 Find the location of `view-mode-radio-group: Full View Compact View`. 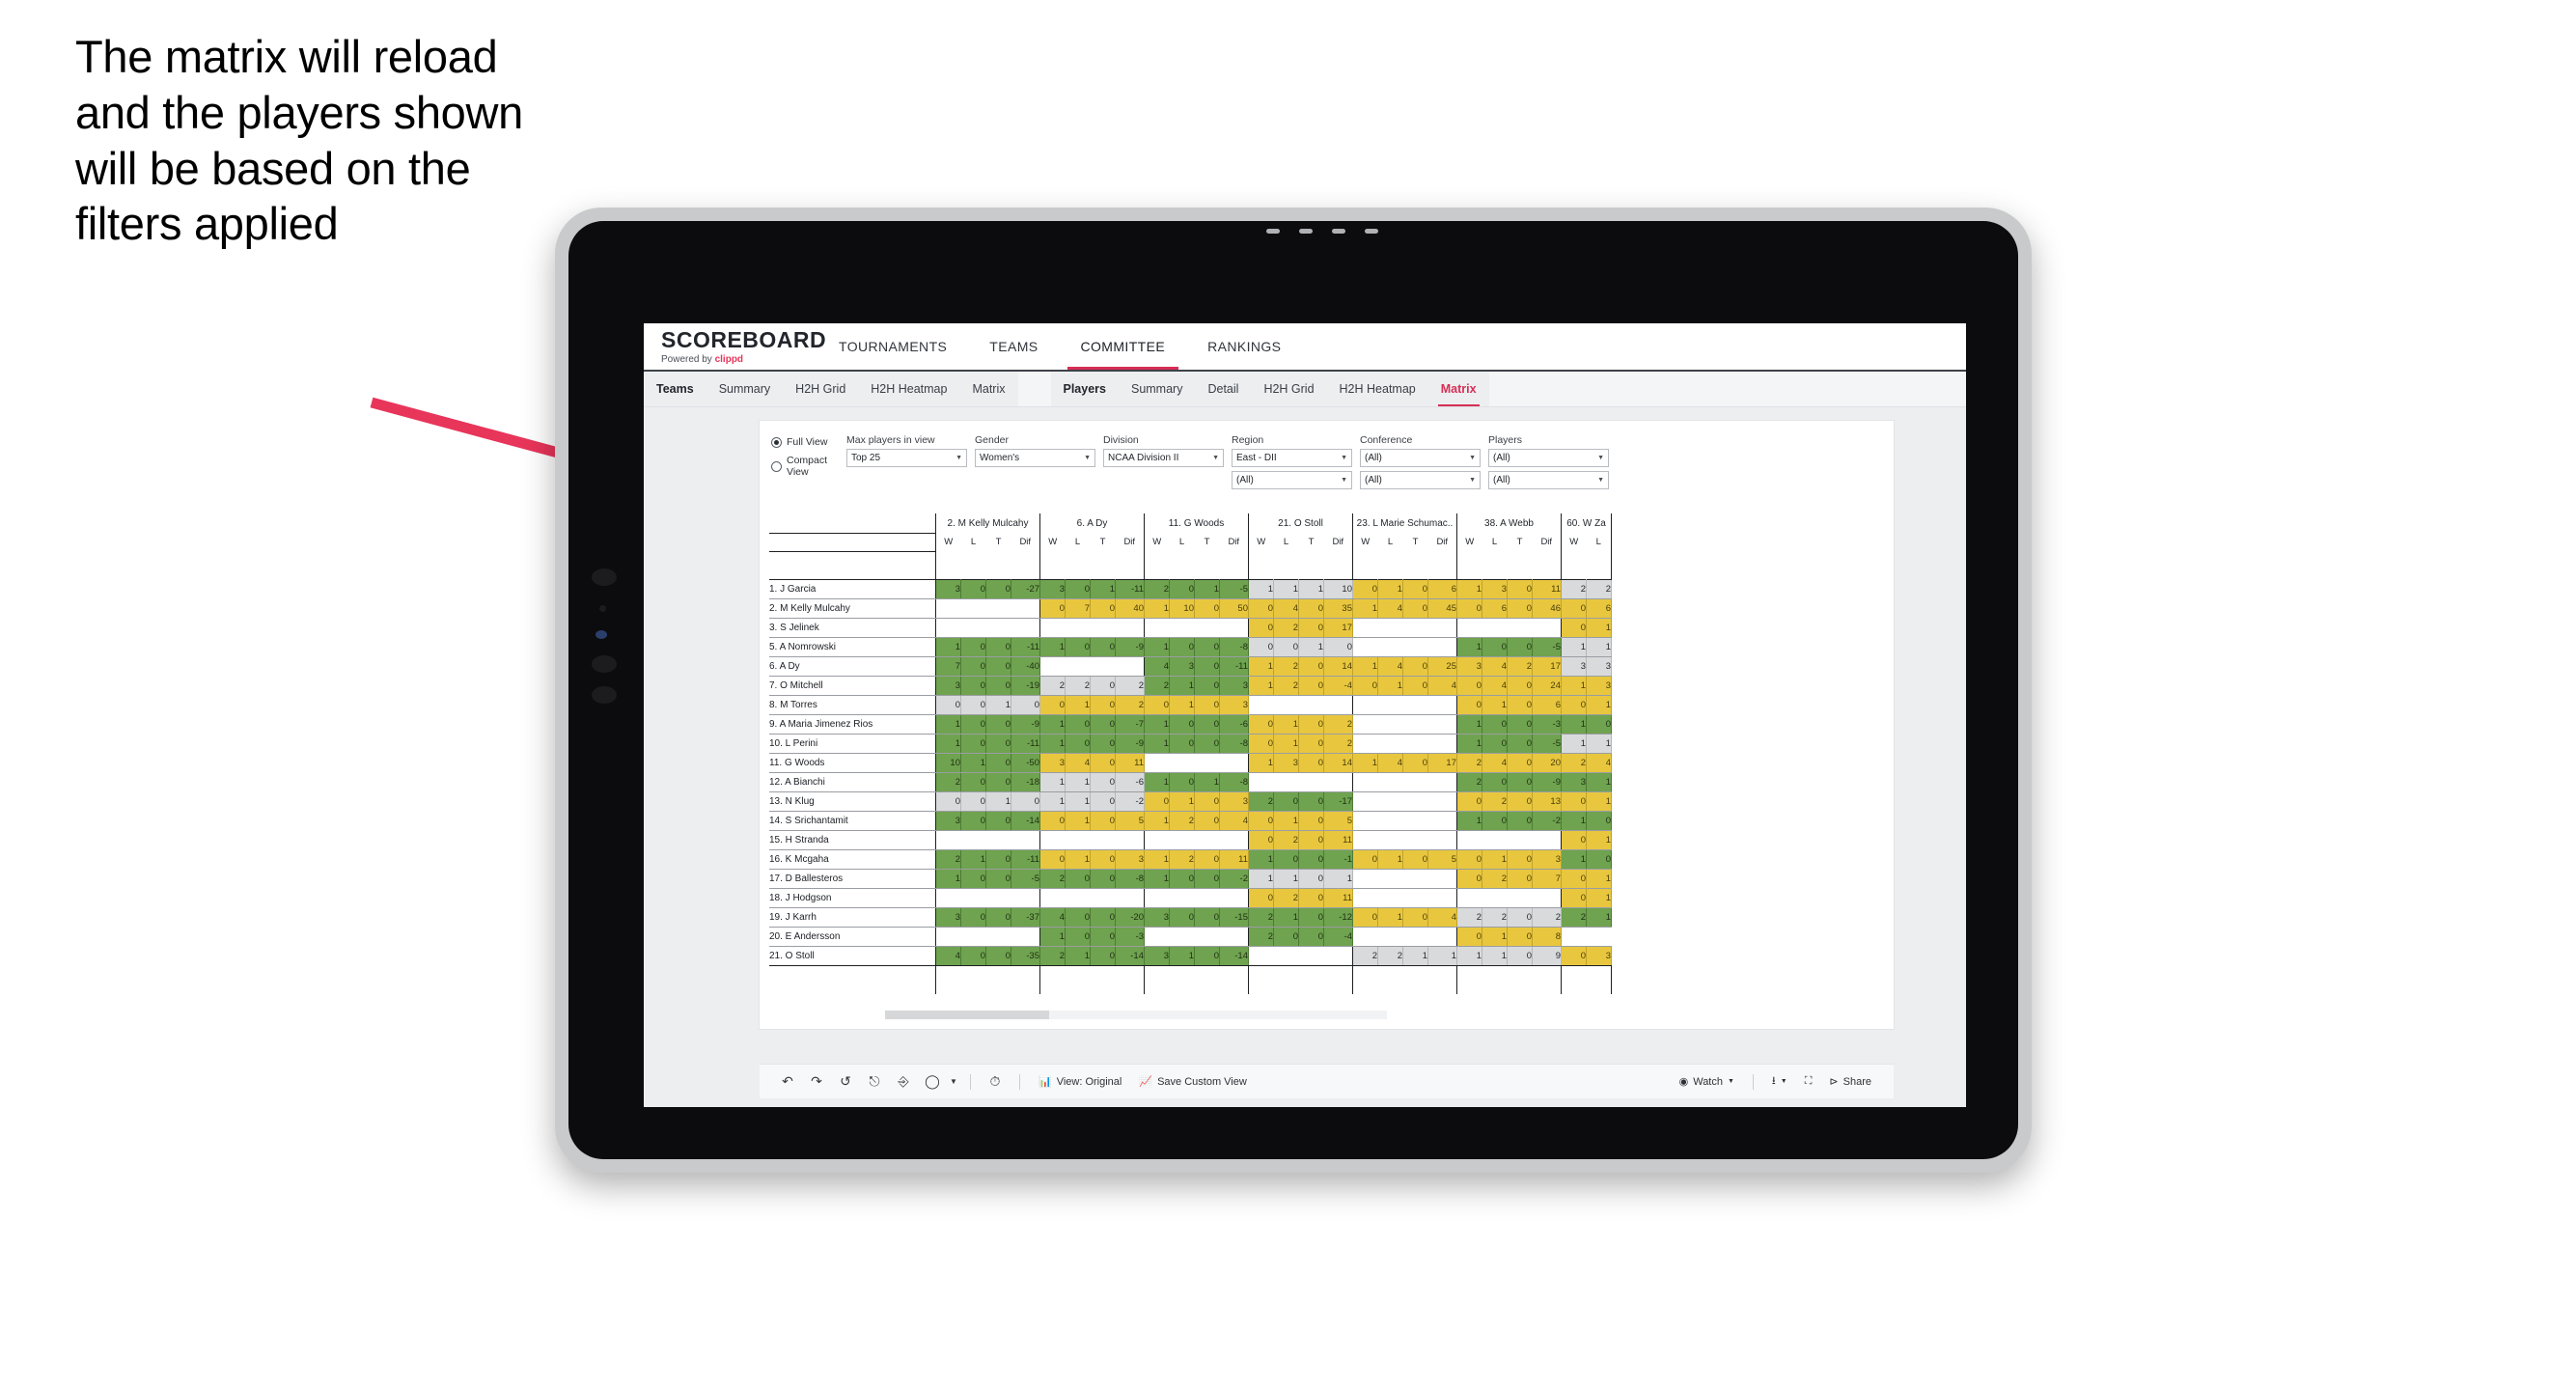

view-mode-radio-group: Full View Compact View is located at coordinates (808, 463).